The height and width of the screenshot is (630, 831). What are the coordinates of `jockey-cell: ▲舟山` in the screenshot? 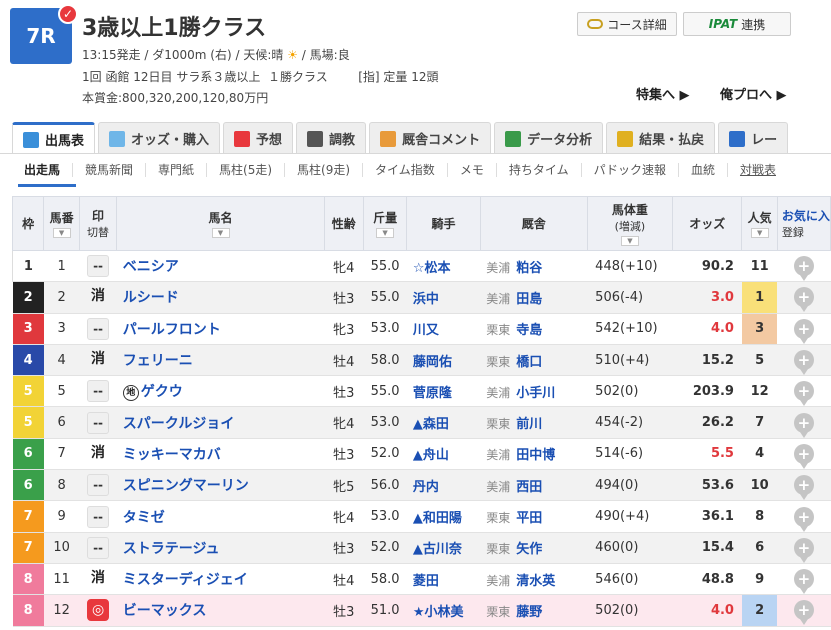 It's located at (443, 454).